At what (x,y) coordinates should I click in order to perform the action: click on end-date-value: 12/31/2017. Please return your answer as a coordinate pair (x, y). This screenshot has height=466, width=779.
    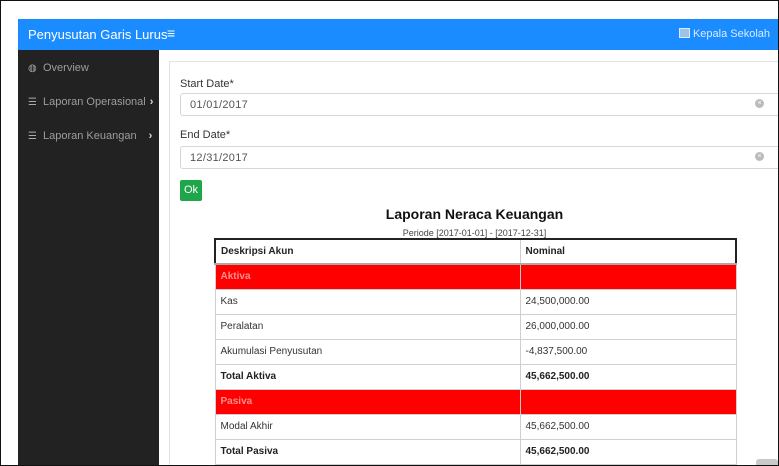
    Looking at the image, I should click on (219, 158).